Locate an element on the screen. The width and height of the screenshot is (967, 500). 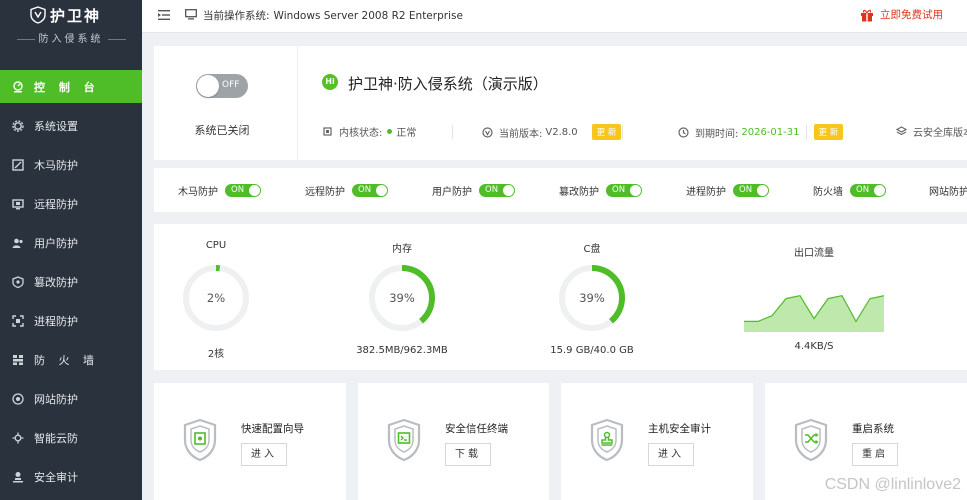
globe-icon is located at coordinates (18, 399).